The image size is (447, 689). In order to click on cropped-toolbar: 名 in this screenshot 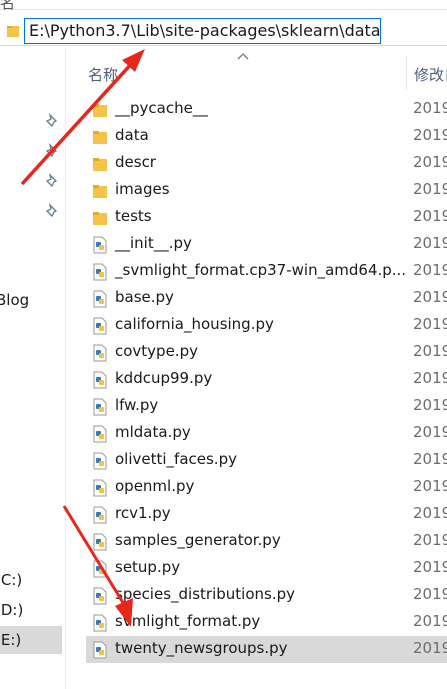, I will do `click(223, 6)`.